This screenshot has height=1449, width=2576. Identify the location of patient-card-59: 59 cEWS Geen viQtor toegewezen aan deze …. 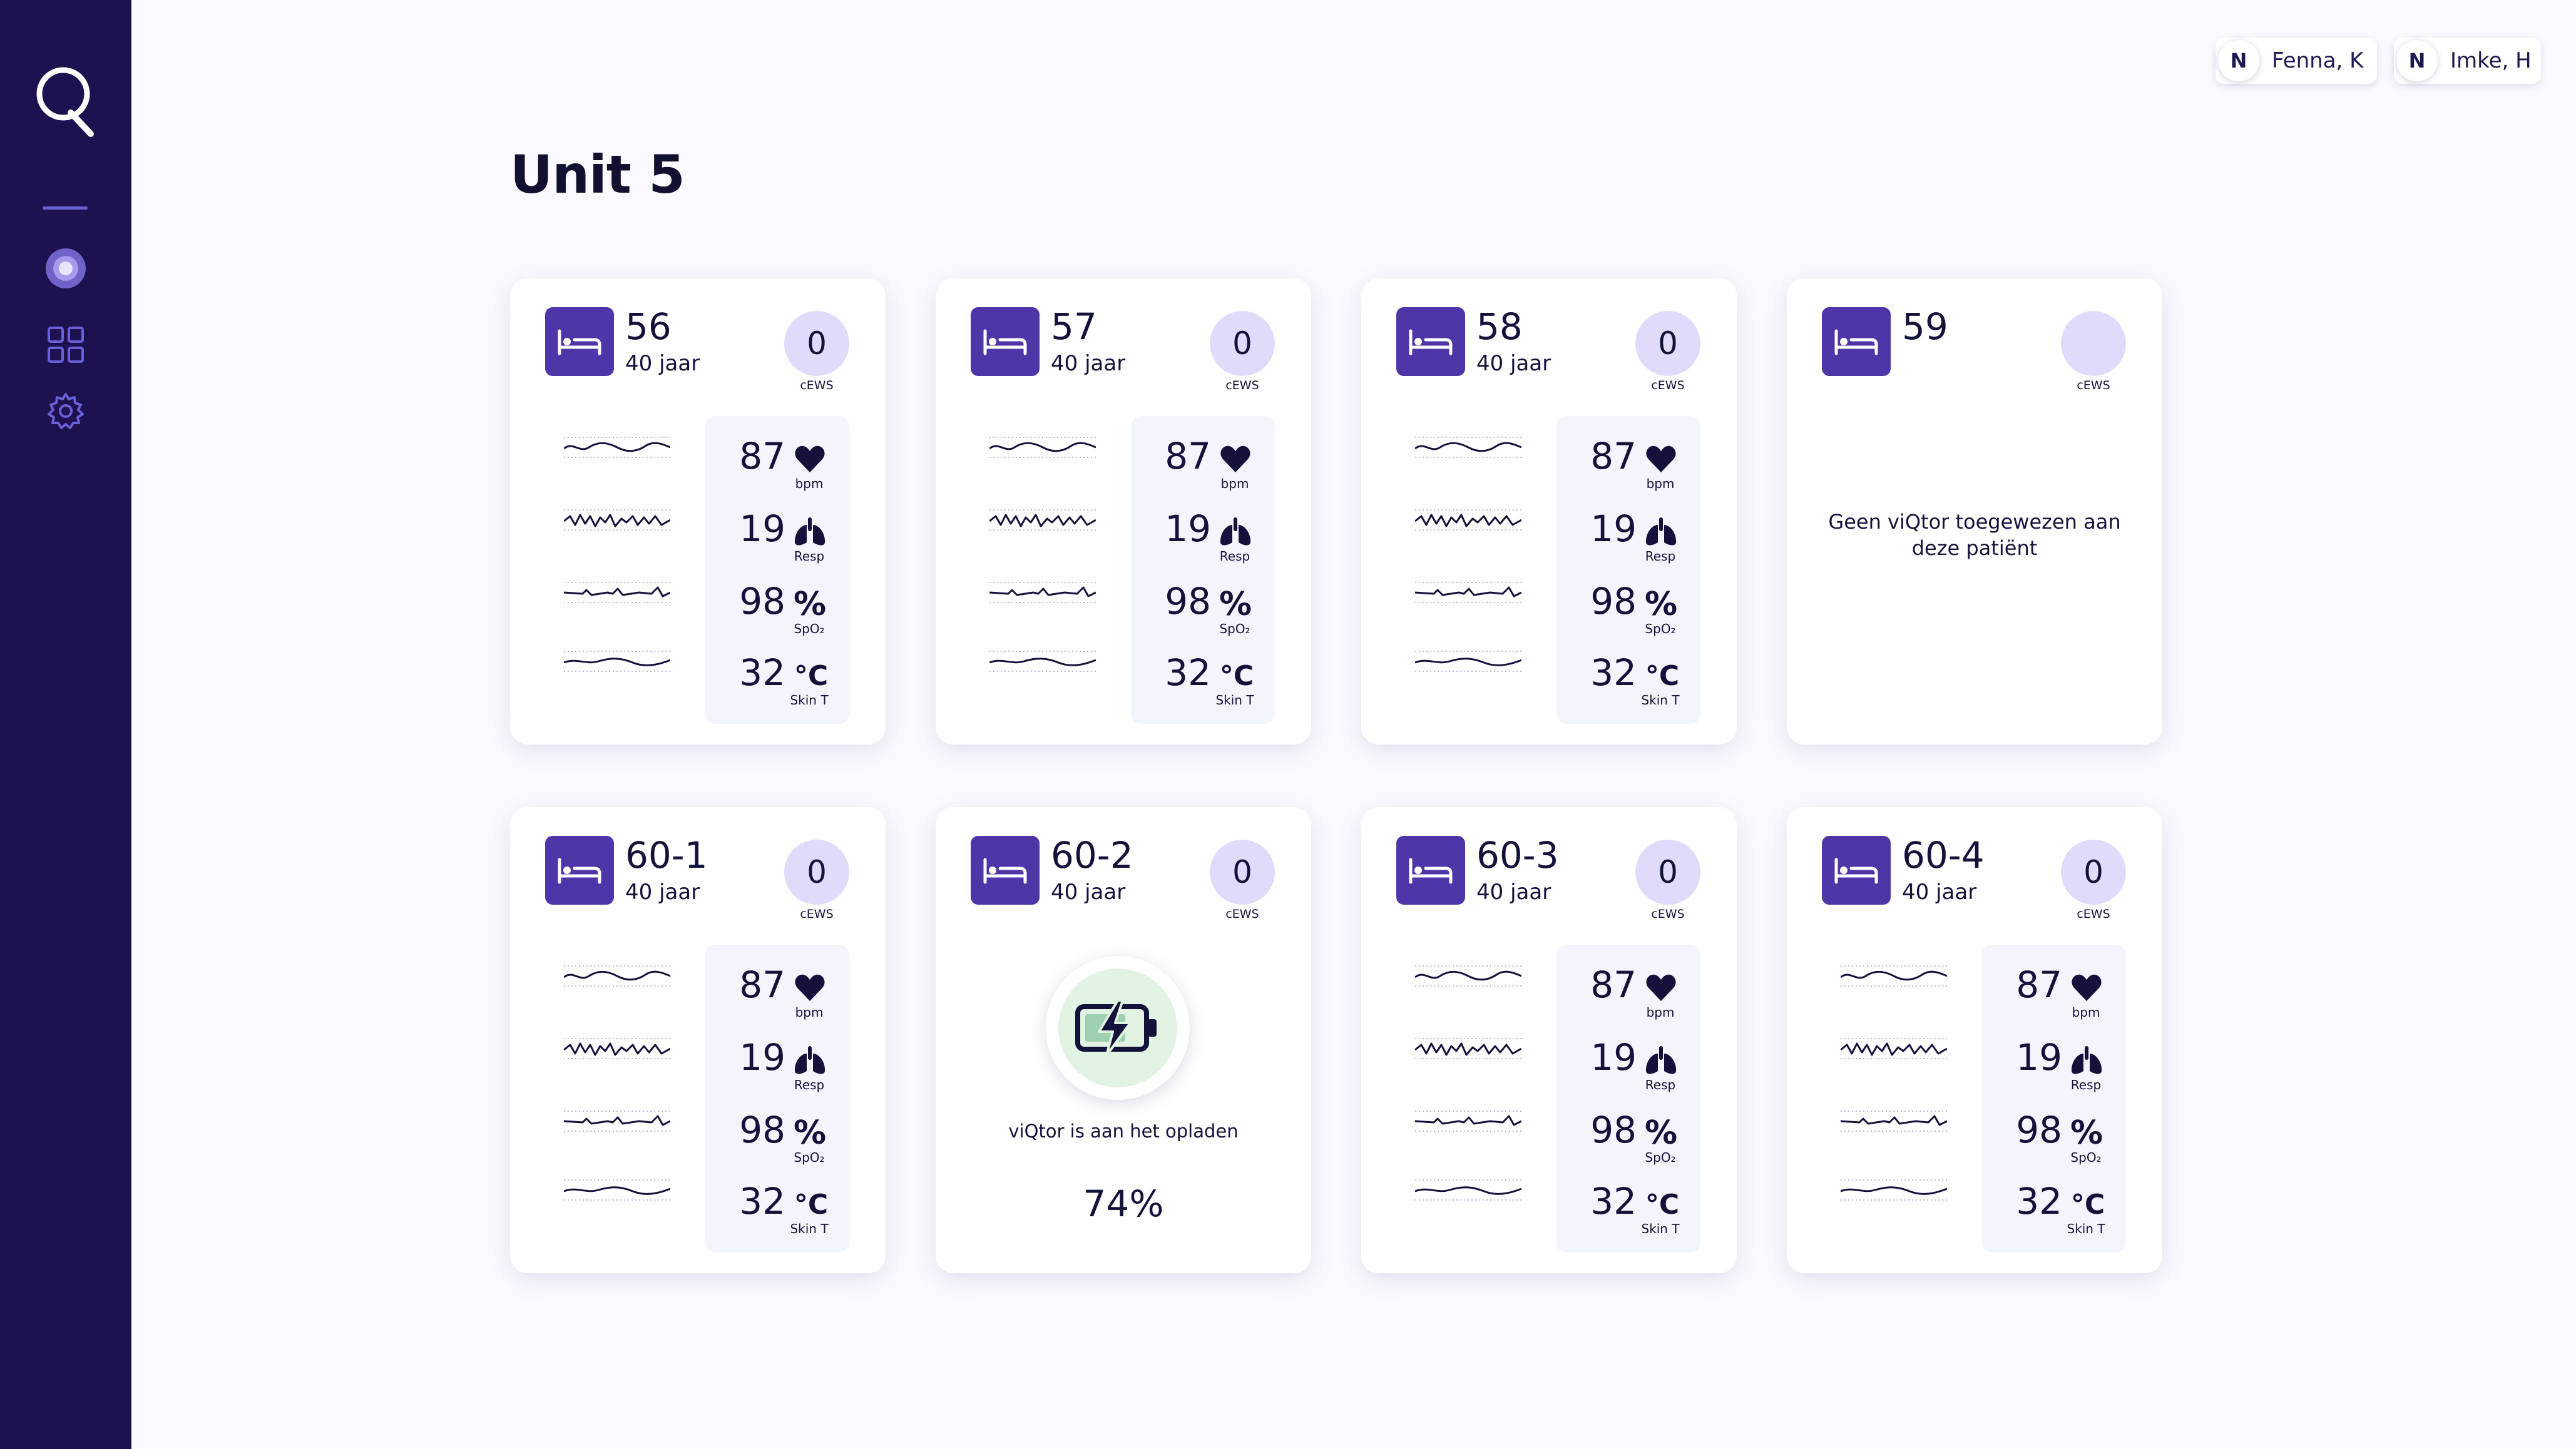
(1974, 511).